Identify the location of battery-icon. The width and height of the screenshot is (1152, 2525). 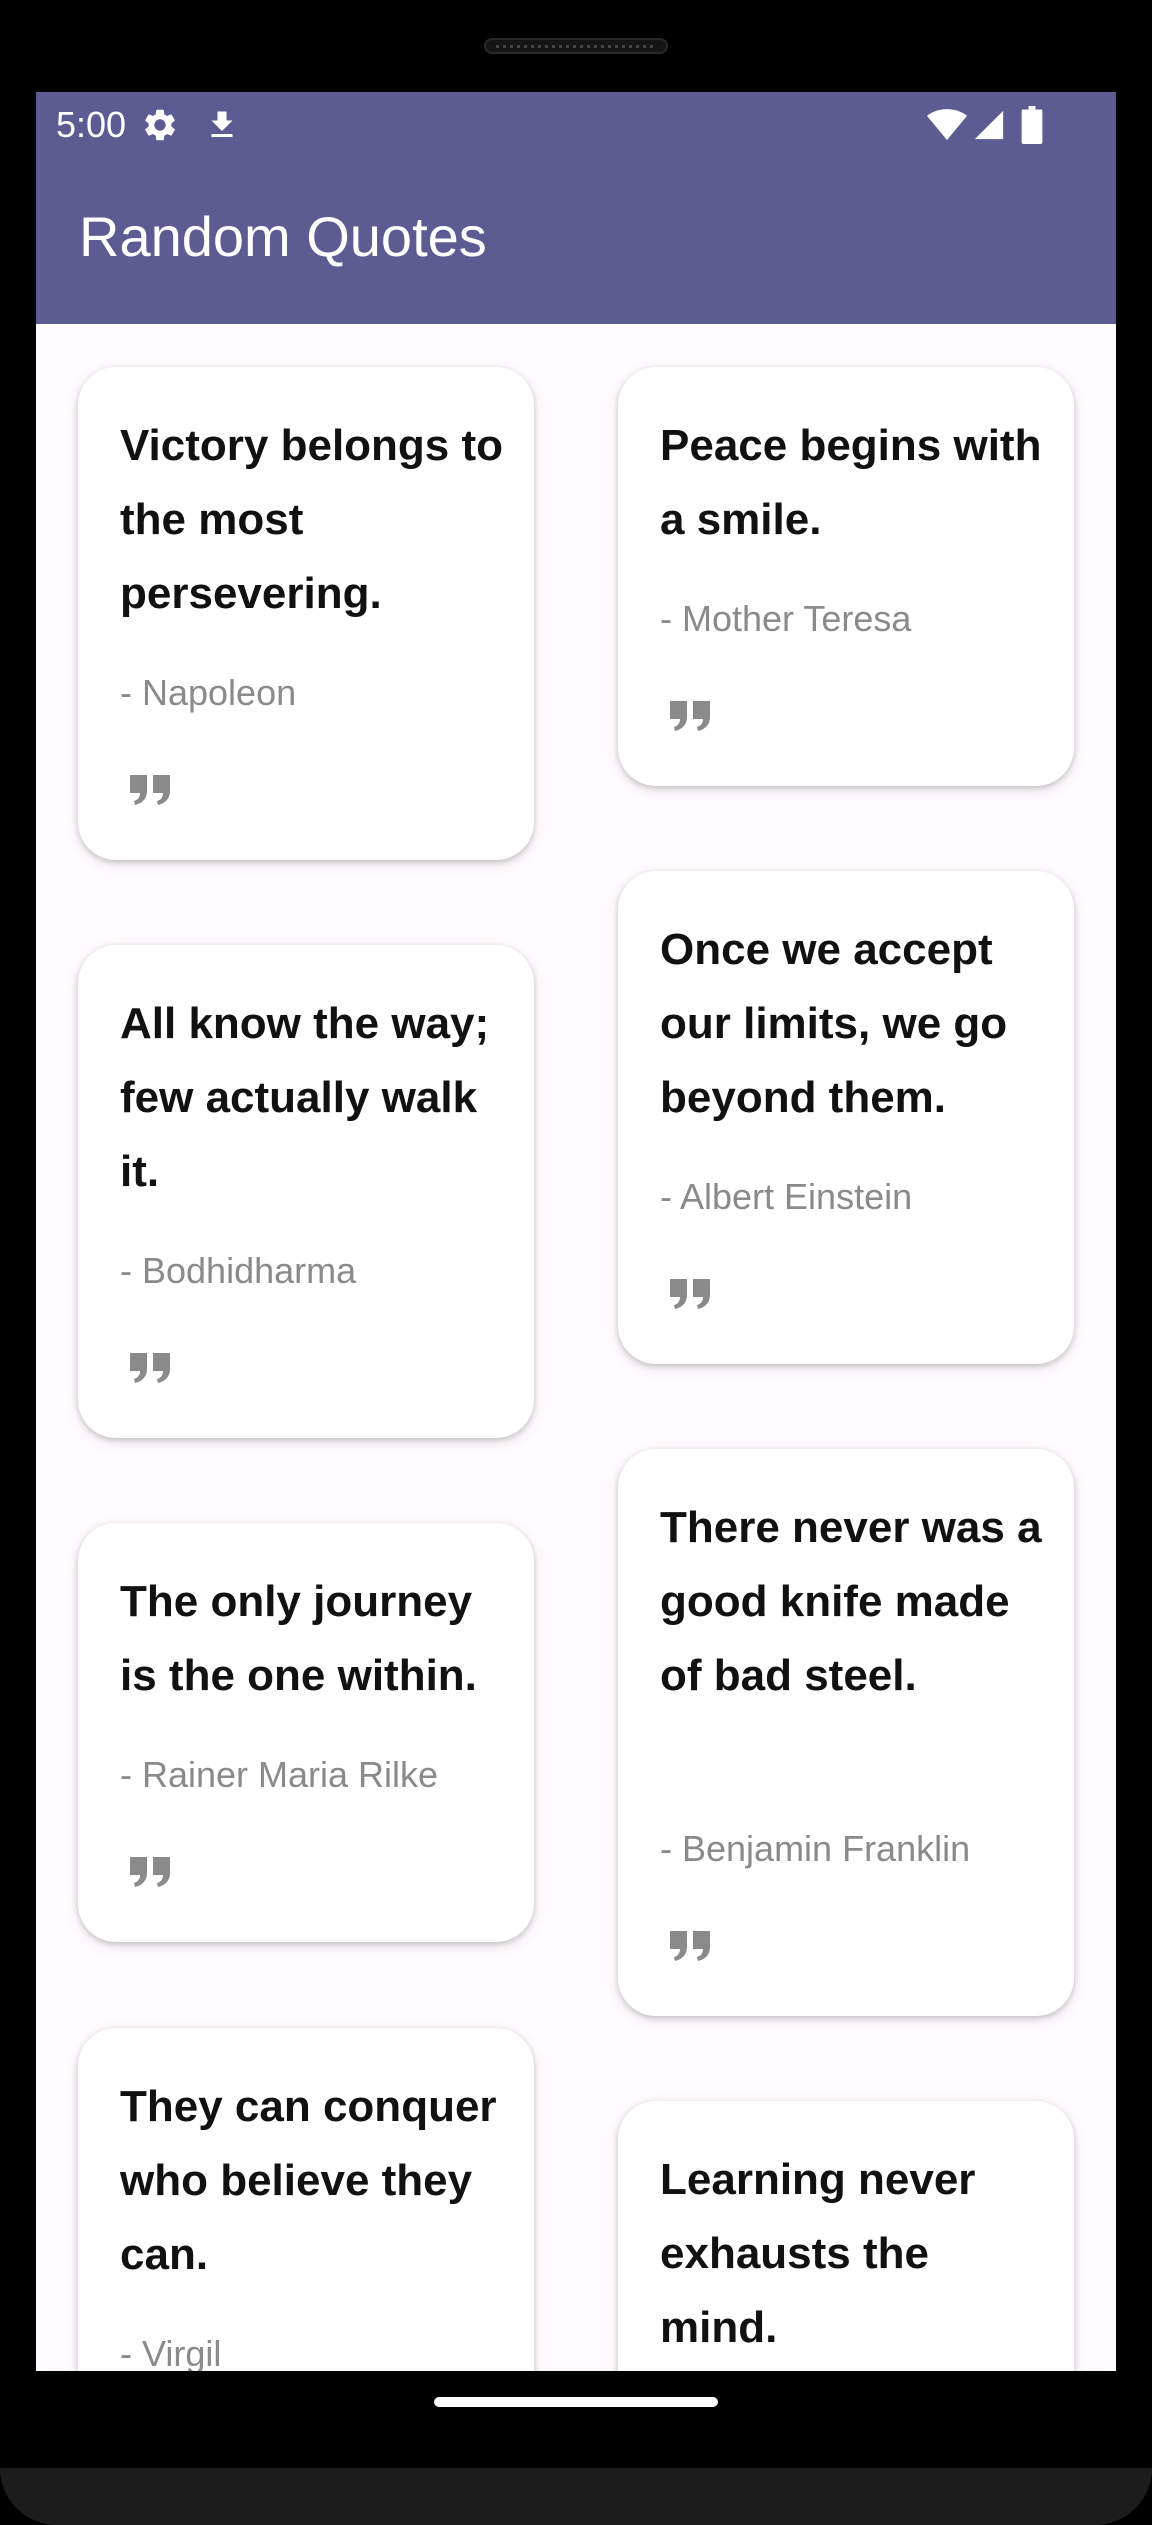
(1032, 127).